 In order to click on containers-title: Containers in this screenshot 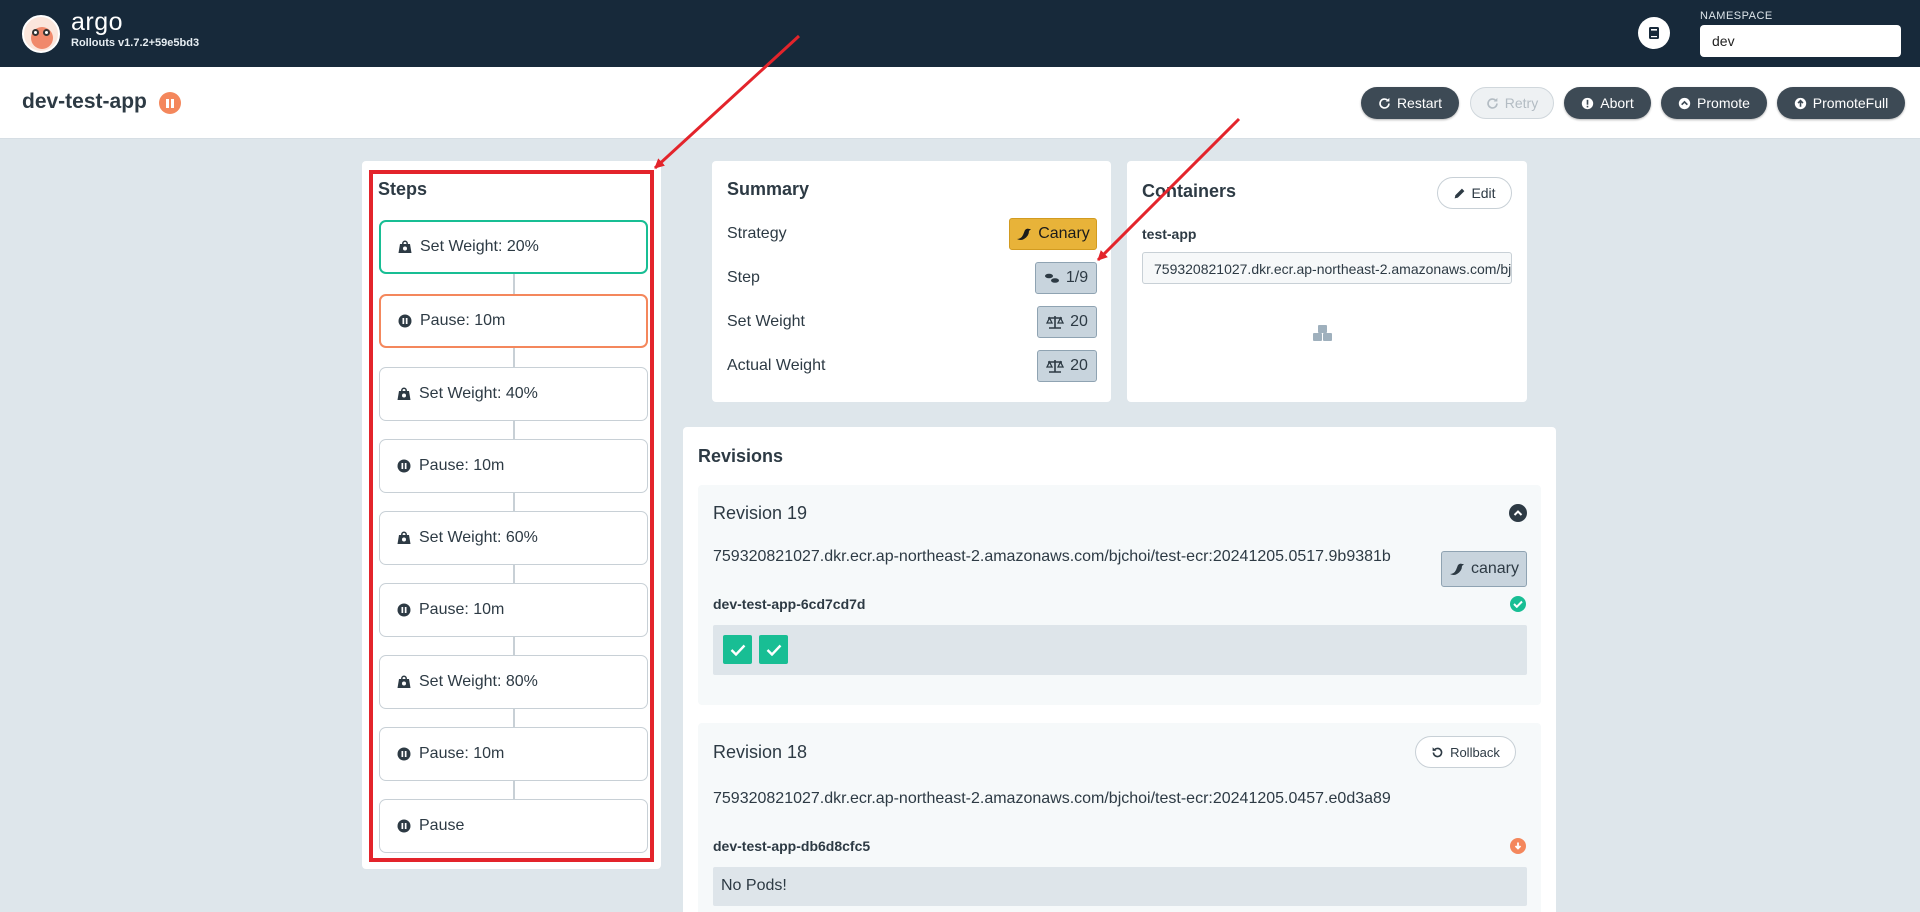, I will do `click(1189, 191)`.